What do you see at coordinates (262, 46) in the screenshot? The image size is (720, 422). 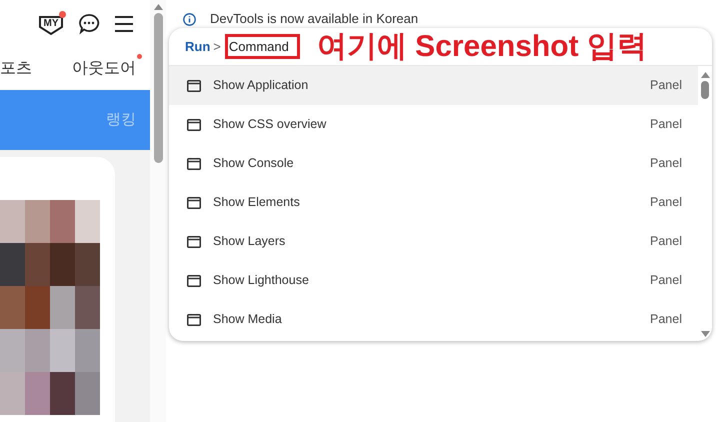 I see `command-input: Command` at bounding box center [262, 46].